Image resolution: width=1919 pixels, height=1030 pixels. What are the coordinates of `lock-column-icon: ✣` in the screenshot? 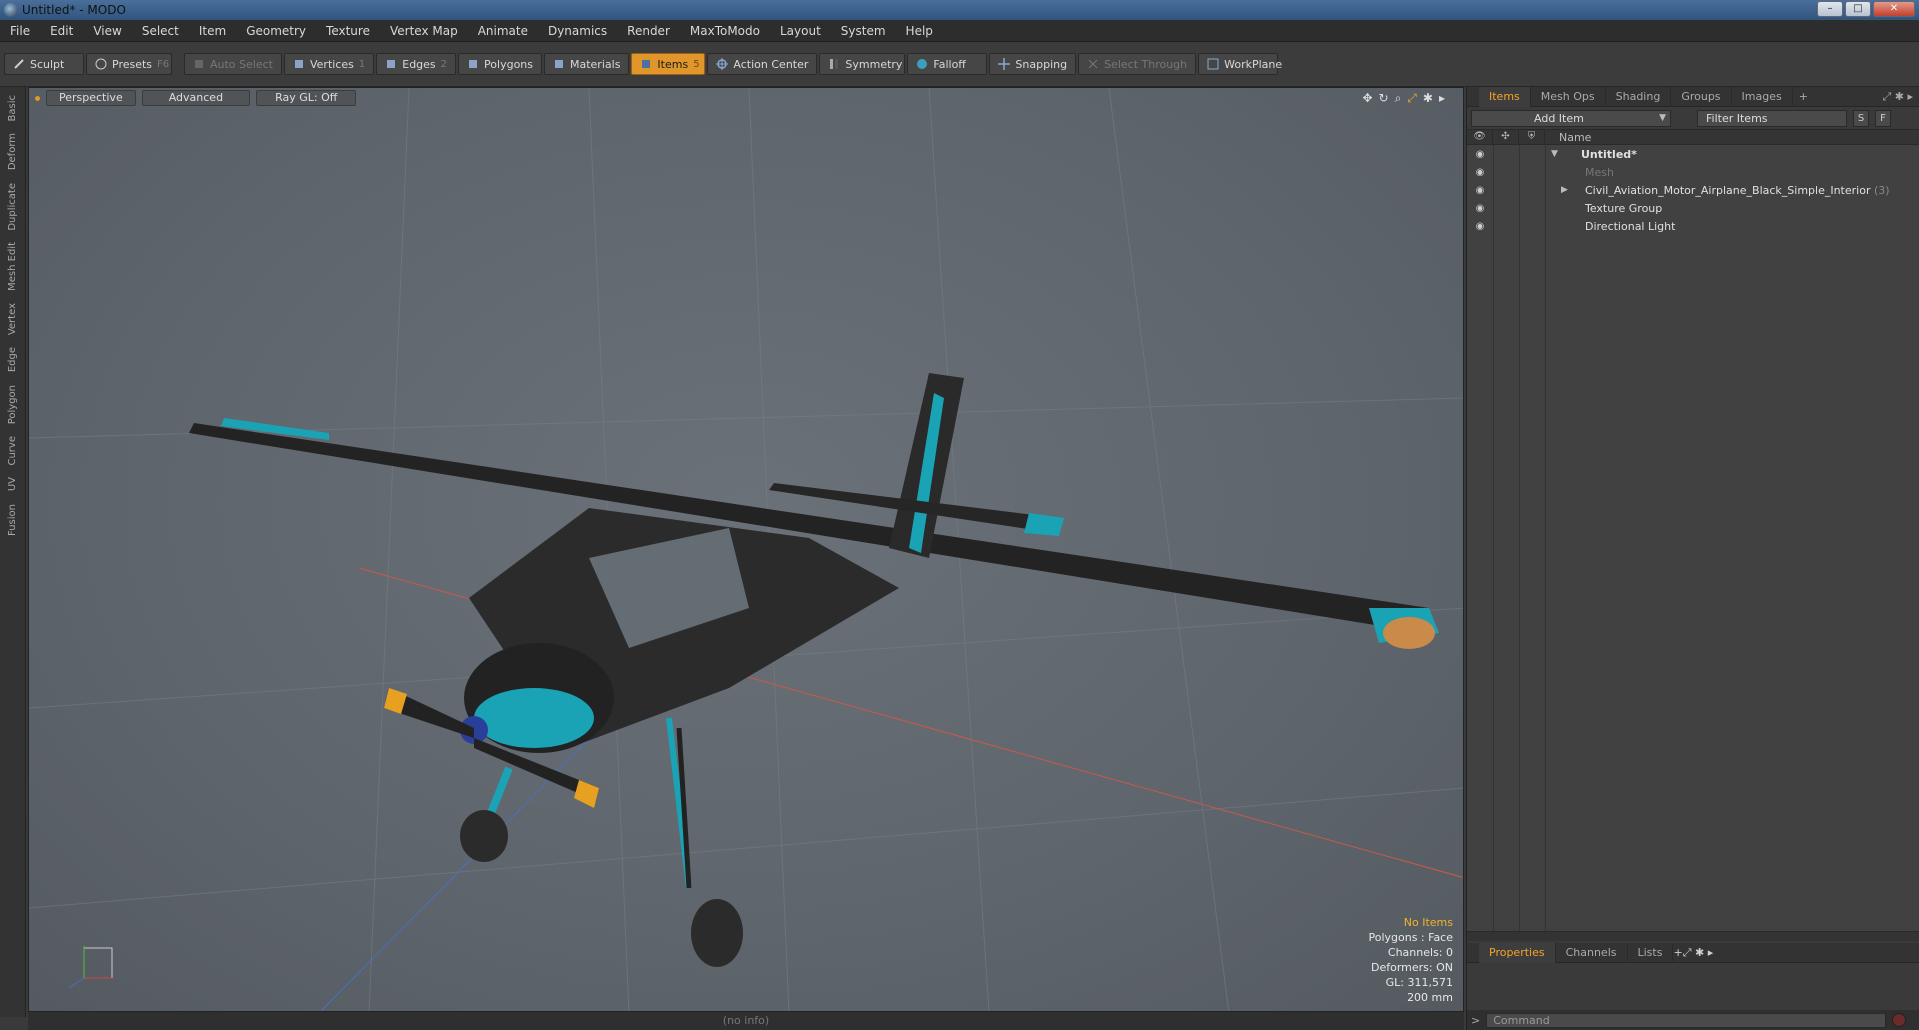 It's located at (1506, 137).